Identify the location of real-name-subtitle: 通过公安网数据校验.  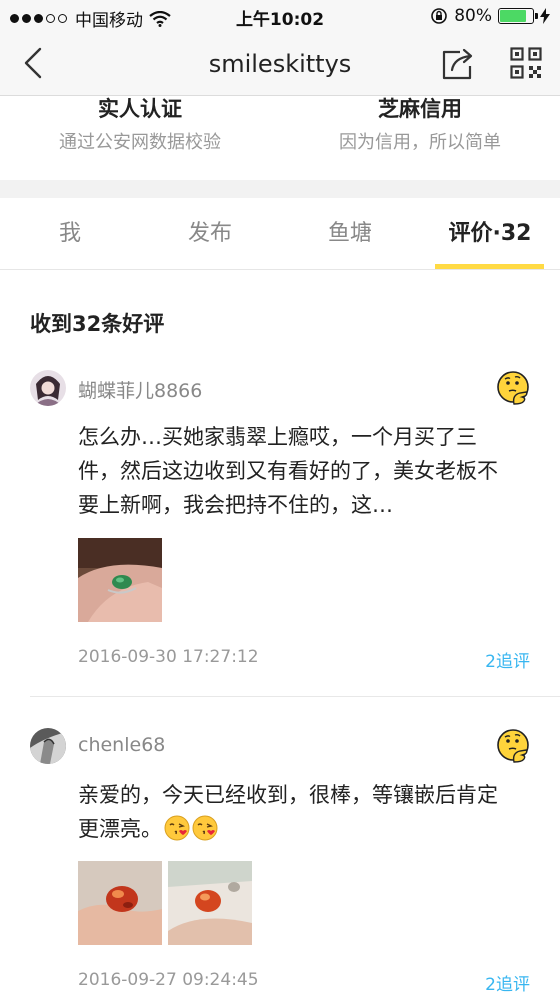
(140, 142).